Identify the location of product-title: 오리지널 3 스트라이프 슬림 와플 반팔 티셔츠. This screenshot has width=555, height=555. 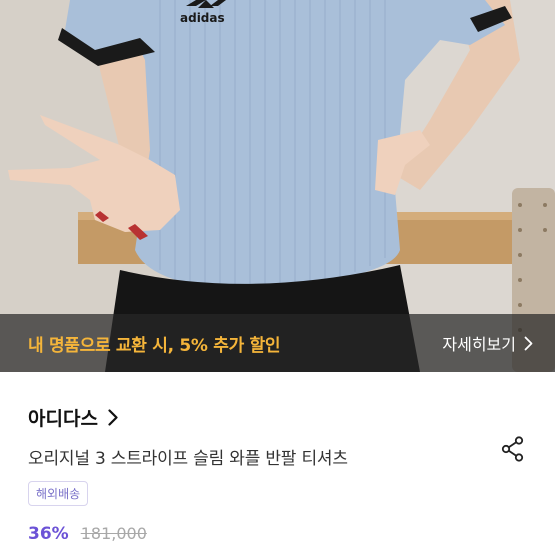
(188, 459).